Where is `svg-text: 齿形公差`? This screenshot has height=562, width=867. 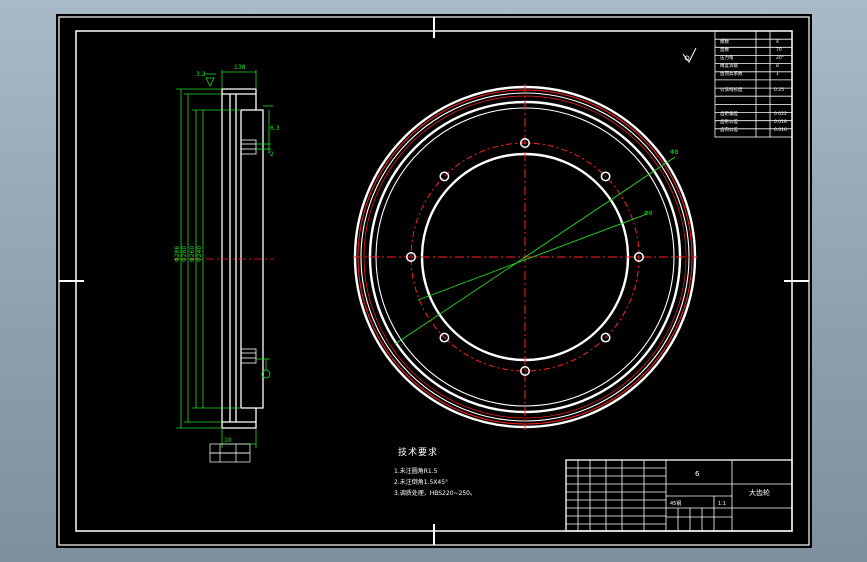
svg-text: 齿形公差 is located at coordinates (729, 121).